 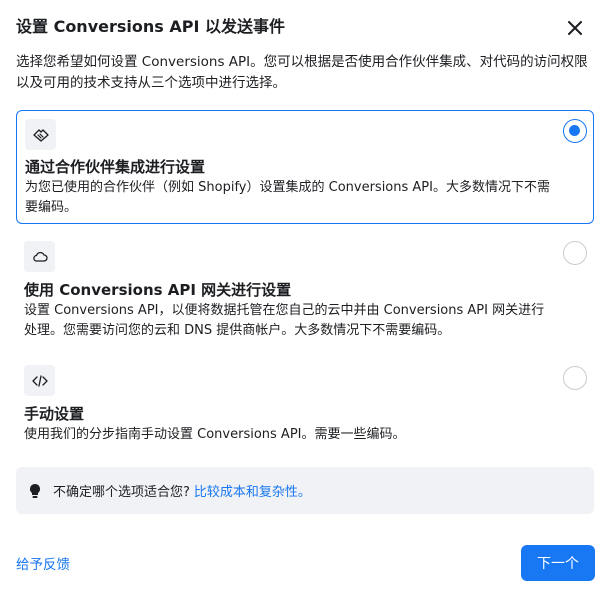 What do you see at coordinates (35, 491) in the screenshot?
I see `lightbulb-icon` at bounding box center [35, 491].